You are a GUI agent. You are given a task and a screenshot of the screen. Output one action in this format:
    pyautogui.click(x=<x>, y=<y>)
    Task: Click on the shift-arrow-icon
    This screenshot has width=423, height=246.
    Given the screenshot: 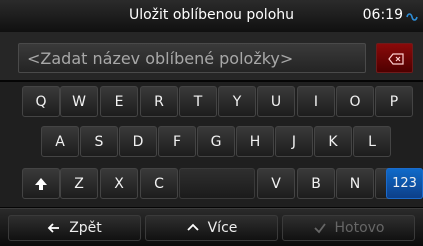 What is the action you would take?
    pyautogui.click(x=41, y=183)
    